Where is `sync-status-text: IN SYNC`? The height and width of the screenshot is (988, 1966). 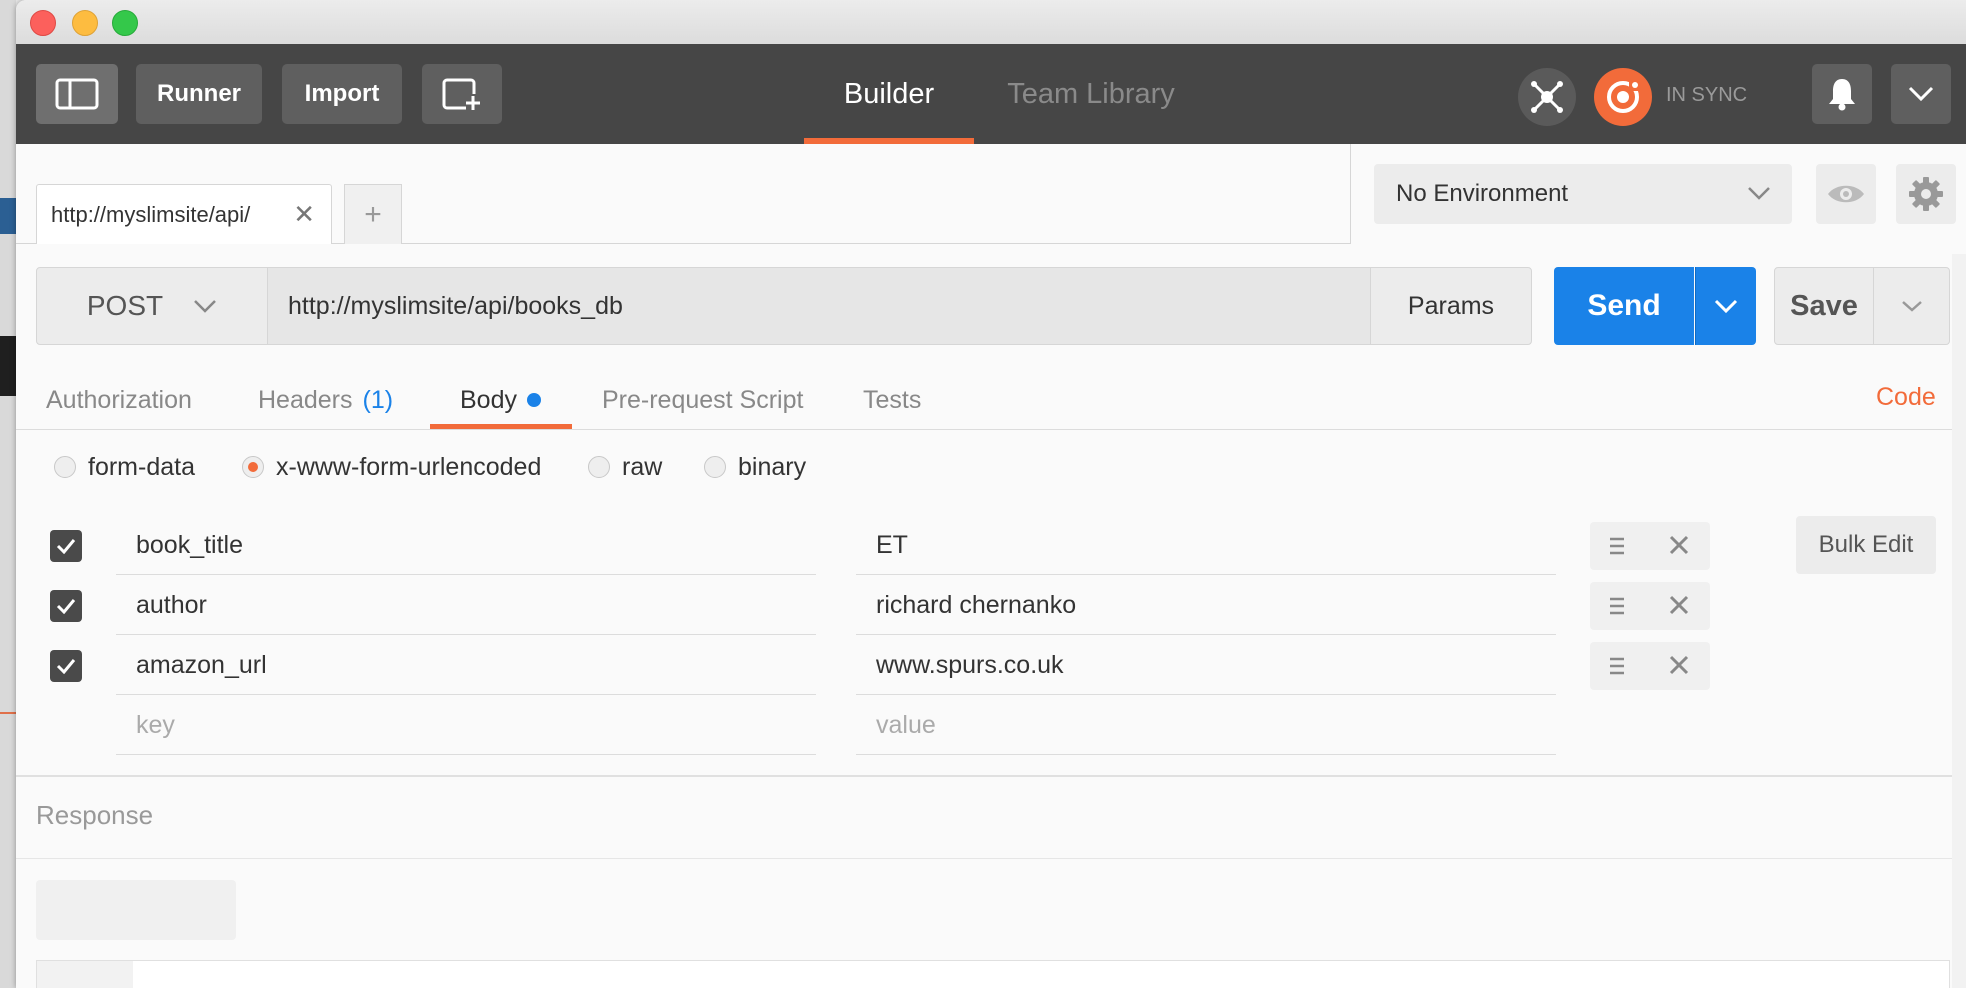
sync-status-text: IN SYNC is located at coordinates (1707, 95).